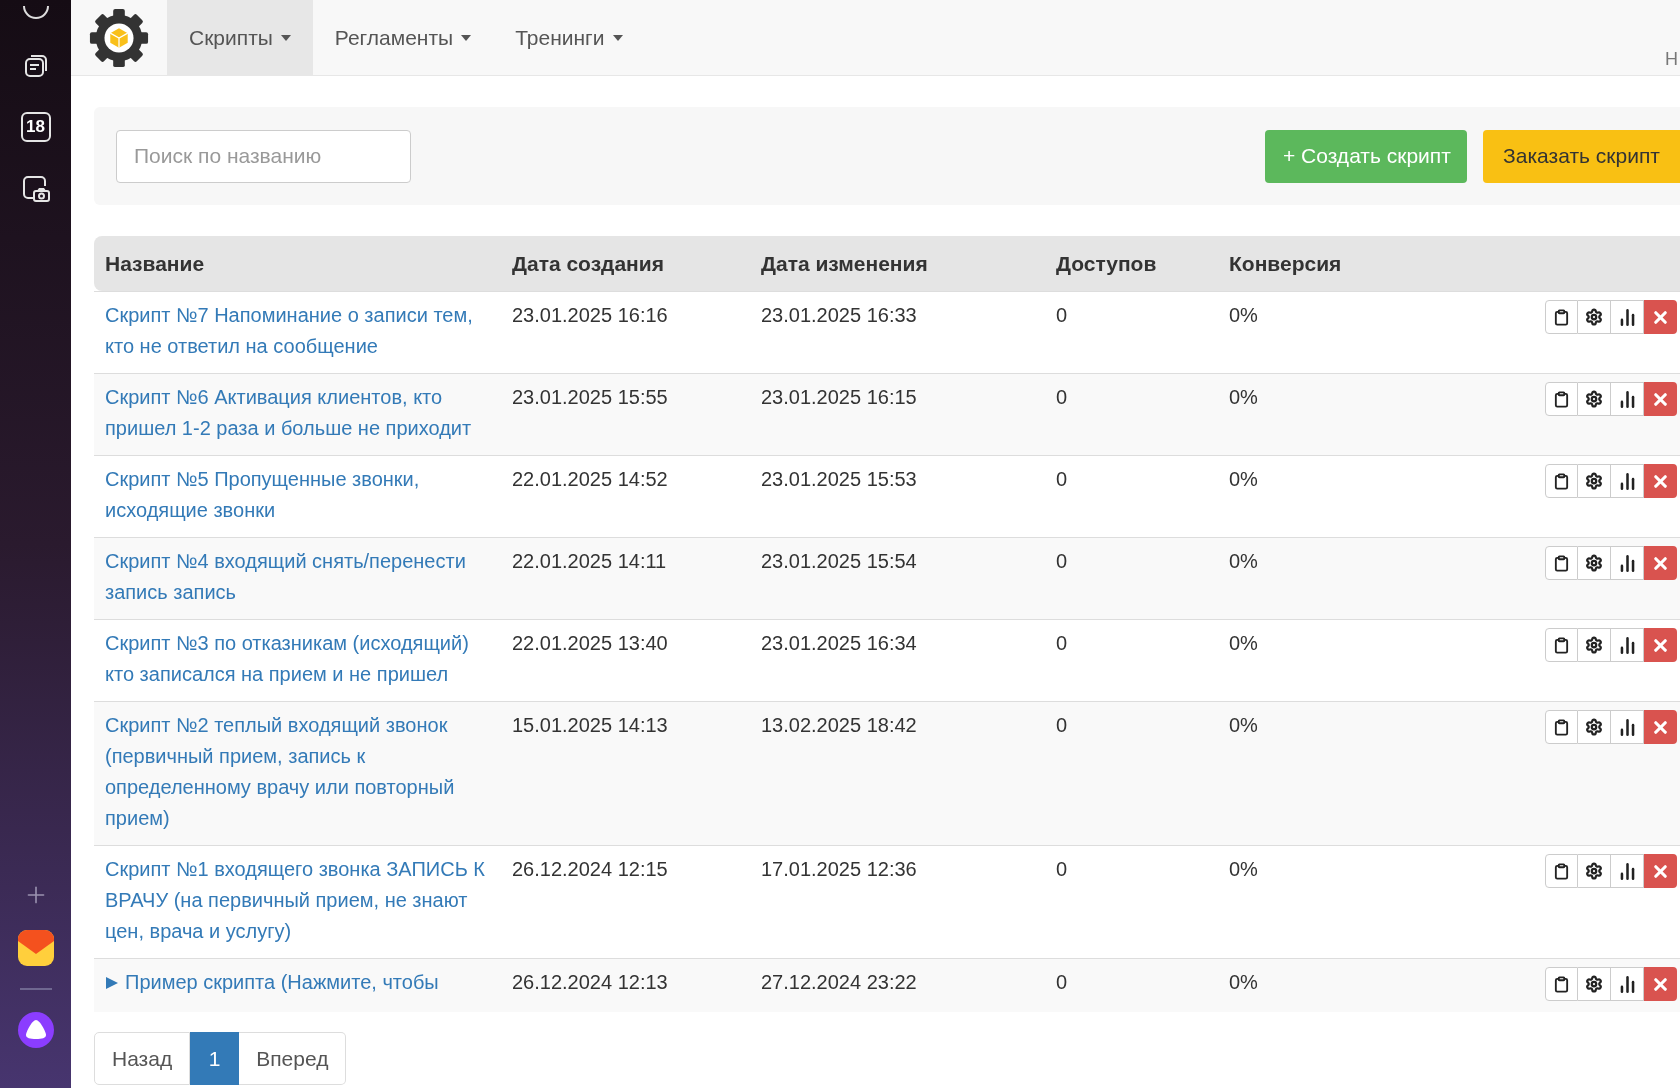  I want to click on table-cell-text: 23.01.2025 16:16, so click(590, 315).